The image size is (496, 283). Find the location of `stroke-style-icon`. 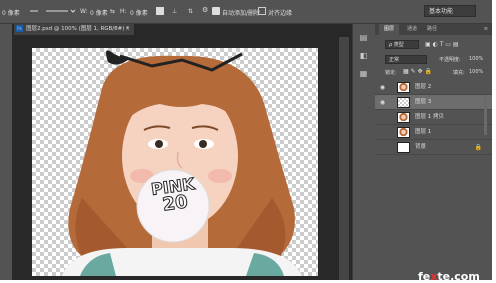

stroke-style-icon is located at coordinates (61, 11).